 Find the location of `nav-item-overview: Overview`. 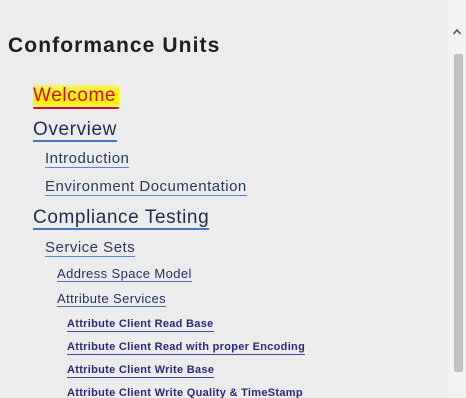

nav-item-overview: Overview is located at coordinates (75, 130).